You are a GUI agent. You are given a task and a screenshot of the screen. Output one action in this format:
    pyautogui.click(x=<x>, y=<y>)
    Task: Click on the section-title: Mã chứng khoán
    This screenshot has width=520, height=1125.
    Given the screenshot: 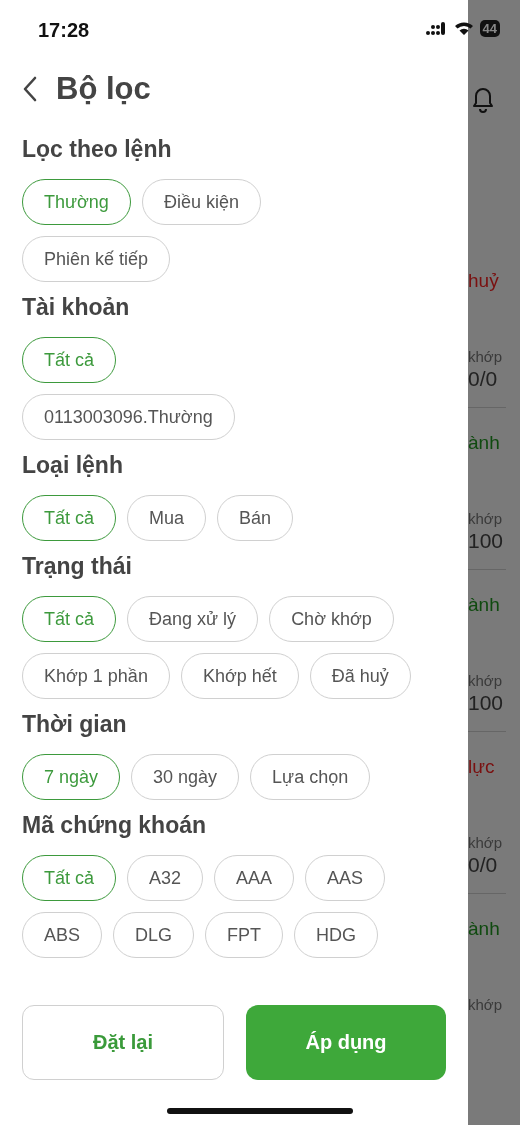 What is the action you would take?
    pyautogui.click(x=115, y=825)
    